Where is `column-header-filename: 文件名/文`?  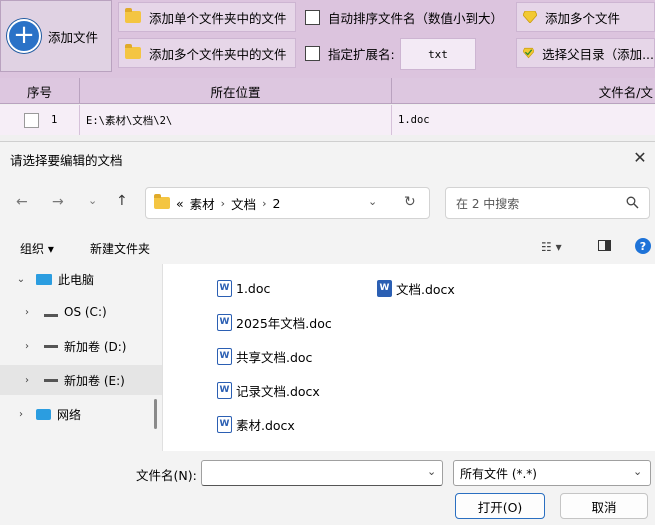 column-header-filename: 文件名/文 is located at coordinates (523, 91).